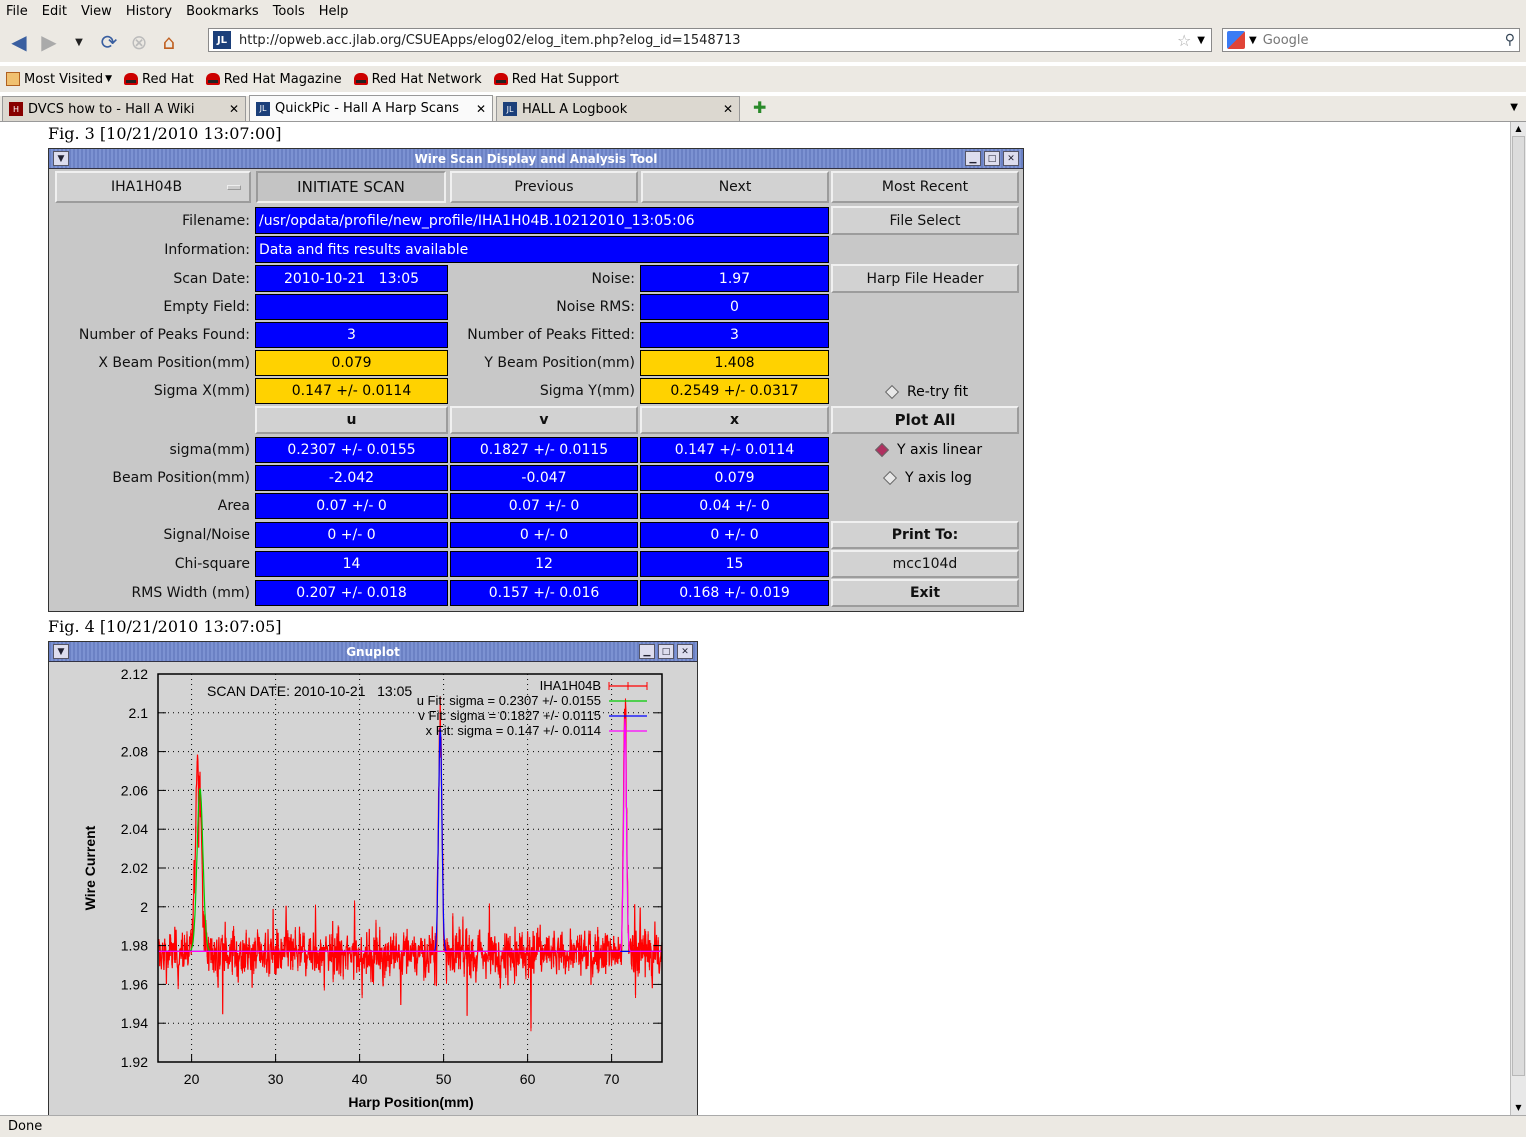 This screenshot has height=1137, width=1526. I want to click on table-cell: 14, so click(351, 564).